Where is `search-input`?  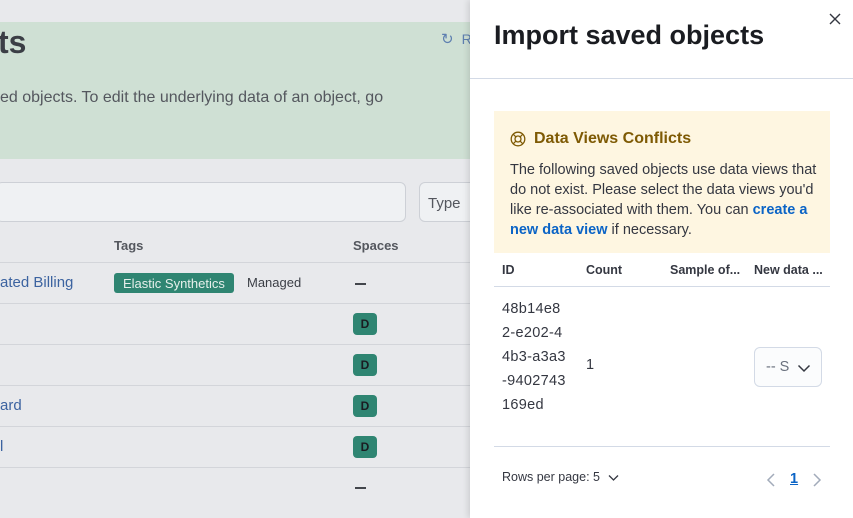 search-input is located at coordinates (203, 202).